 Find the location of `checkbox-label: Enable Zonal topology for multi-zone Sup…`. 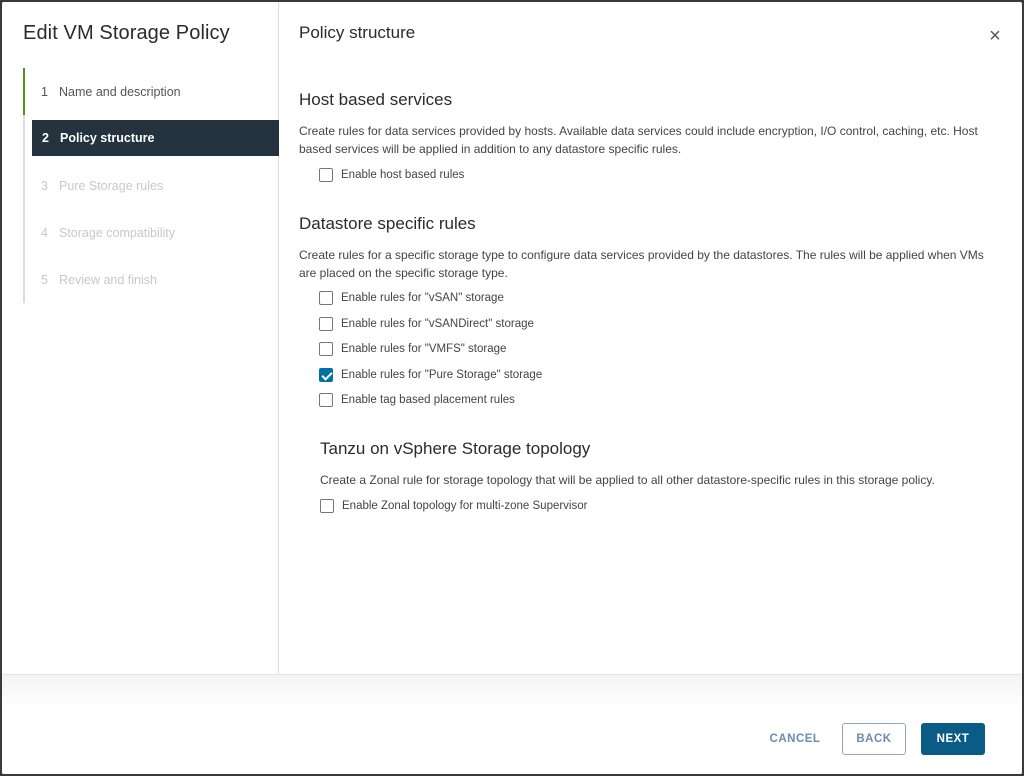

checkbox-label: Enable Zonal topology for multi-zone Sup… is located at coordinates (465, 505).